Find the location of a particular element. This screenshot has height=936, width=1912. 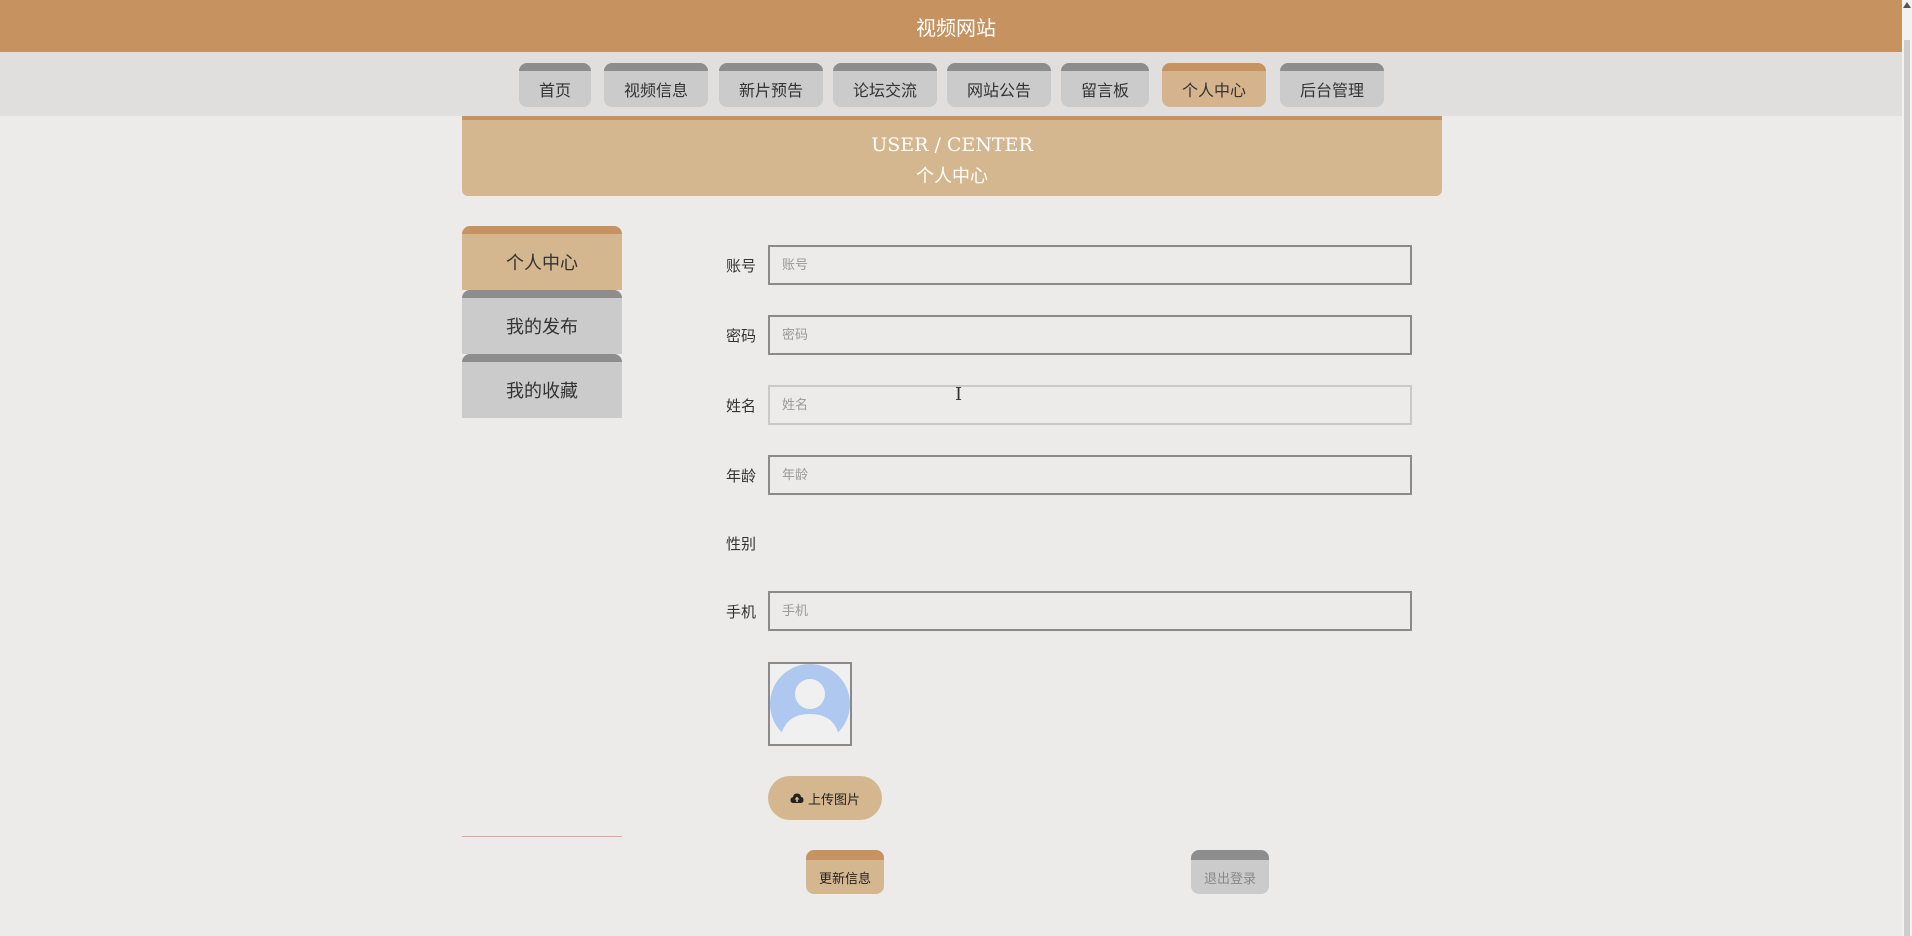

gender-label: 性别 is located at coordinates (740, 544).